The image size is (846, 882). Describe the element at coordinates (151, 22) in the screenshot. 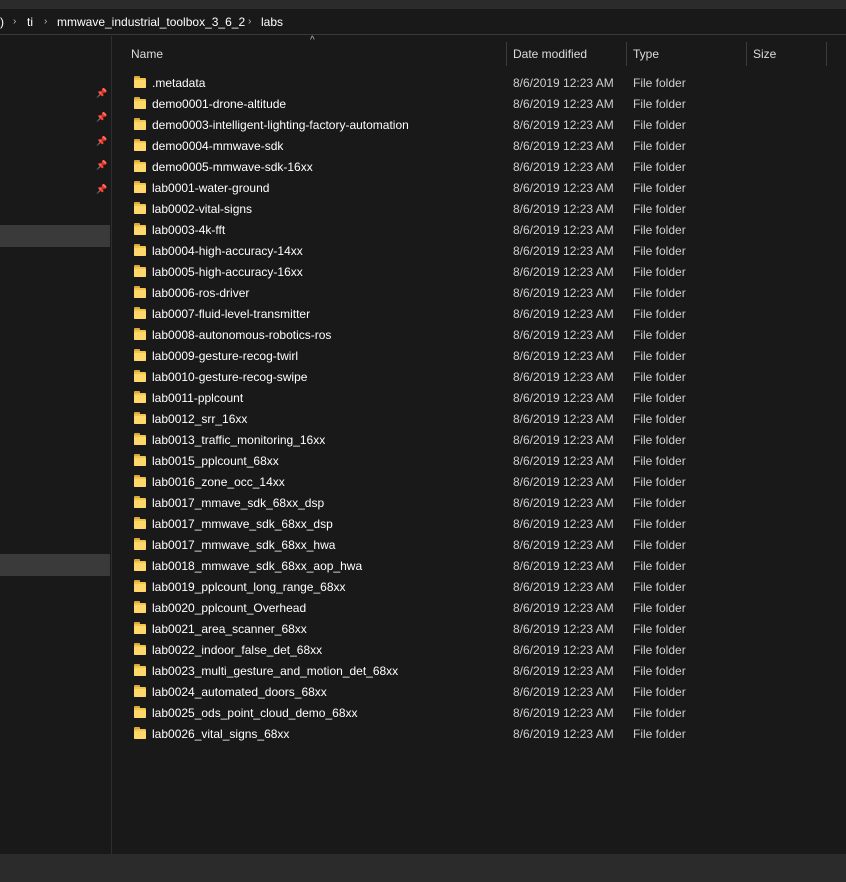

I see `breadcrumb-toolbox: mmwave_industrial_toolbox_3_6_2` at that location.